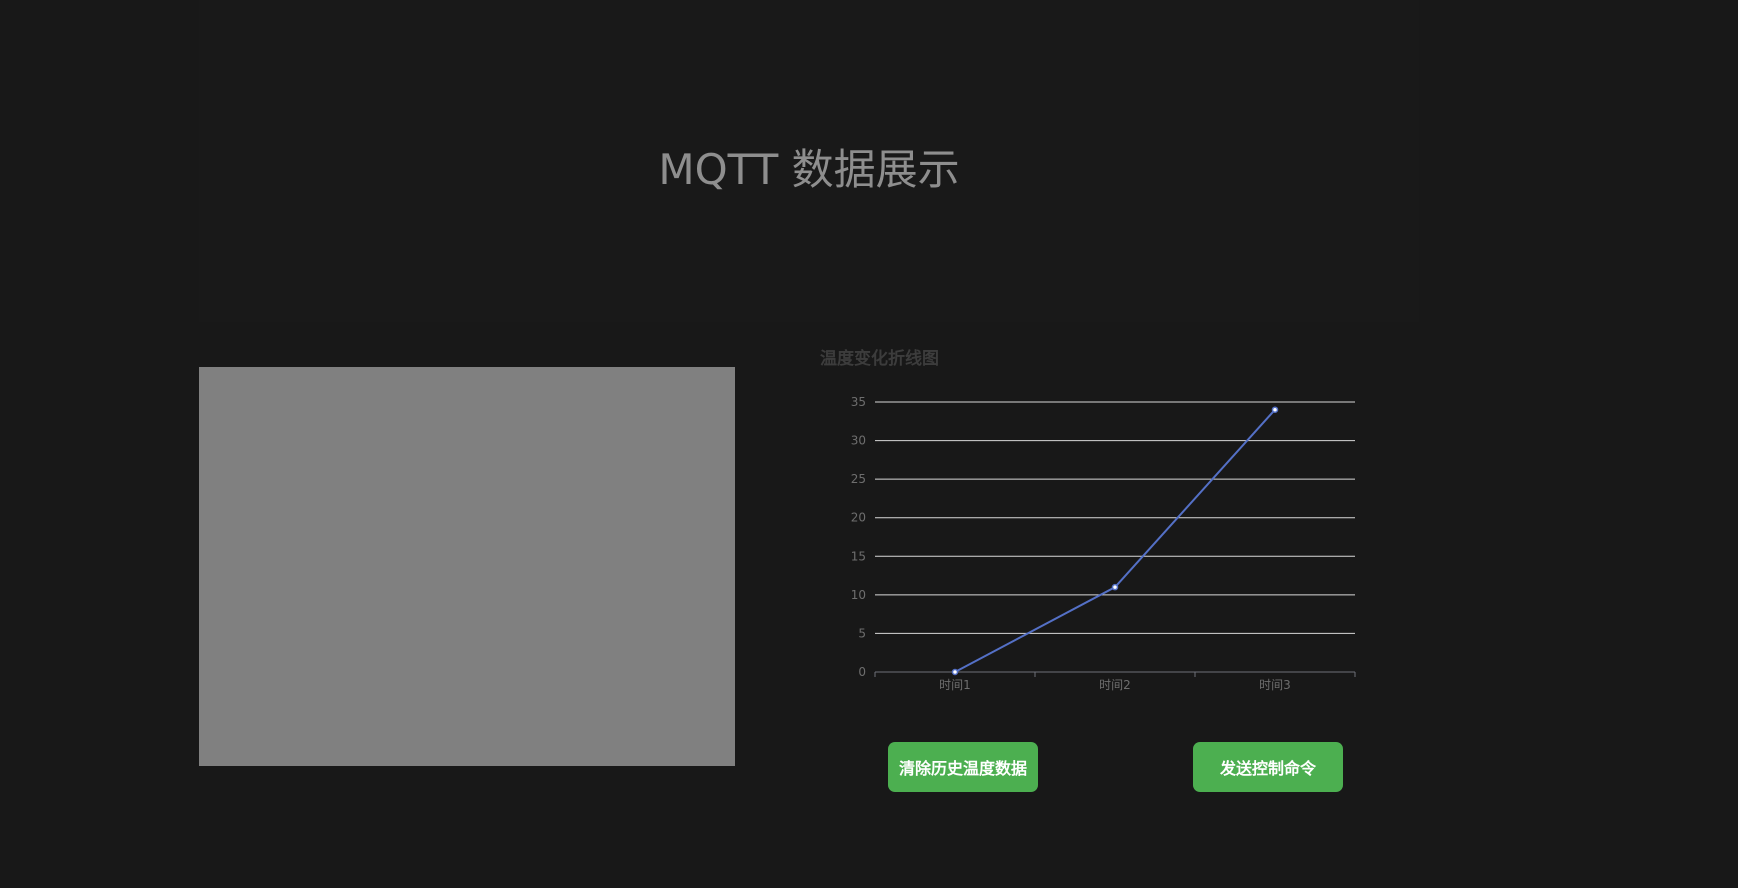  Describe the element at coordinates (1115, 685) in the screenshot. I see `x-tick-label: 时间2` at that location.